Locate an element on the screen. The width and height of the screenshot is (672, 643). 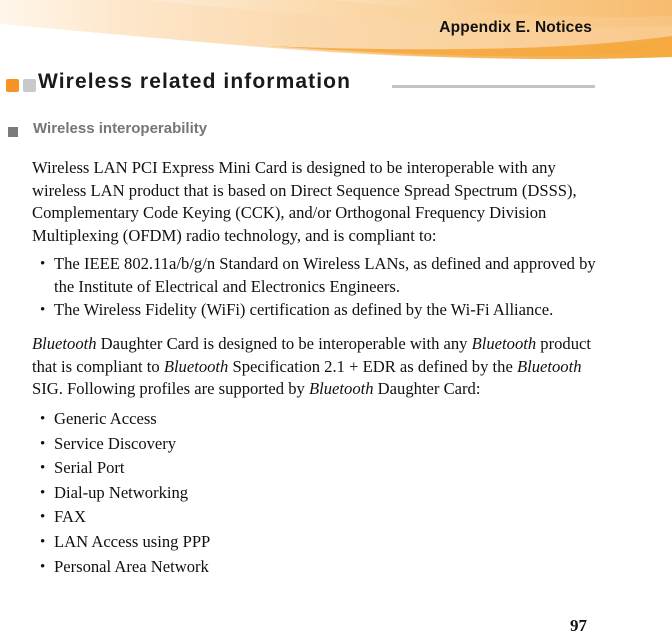
bluetooth-text: Daughter Card: is located at coordinates (427, 389).